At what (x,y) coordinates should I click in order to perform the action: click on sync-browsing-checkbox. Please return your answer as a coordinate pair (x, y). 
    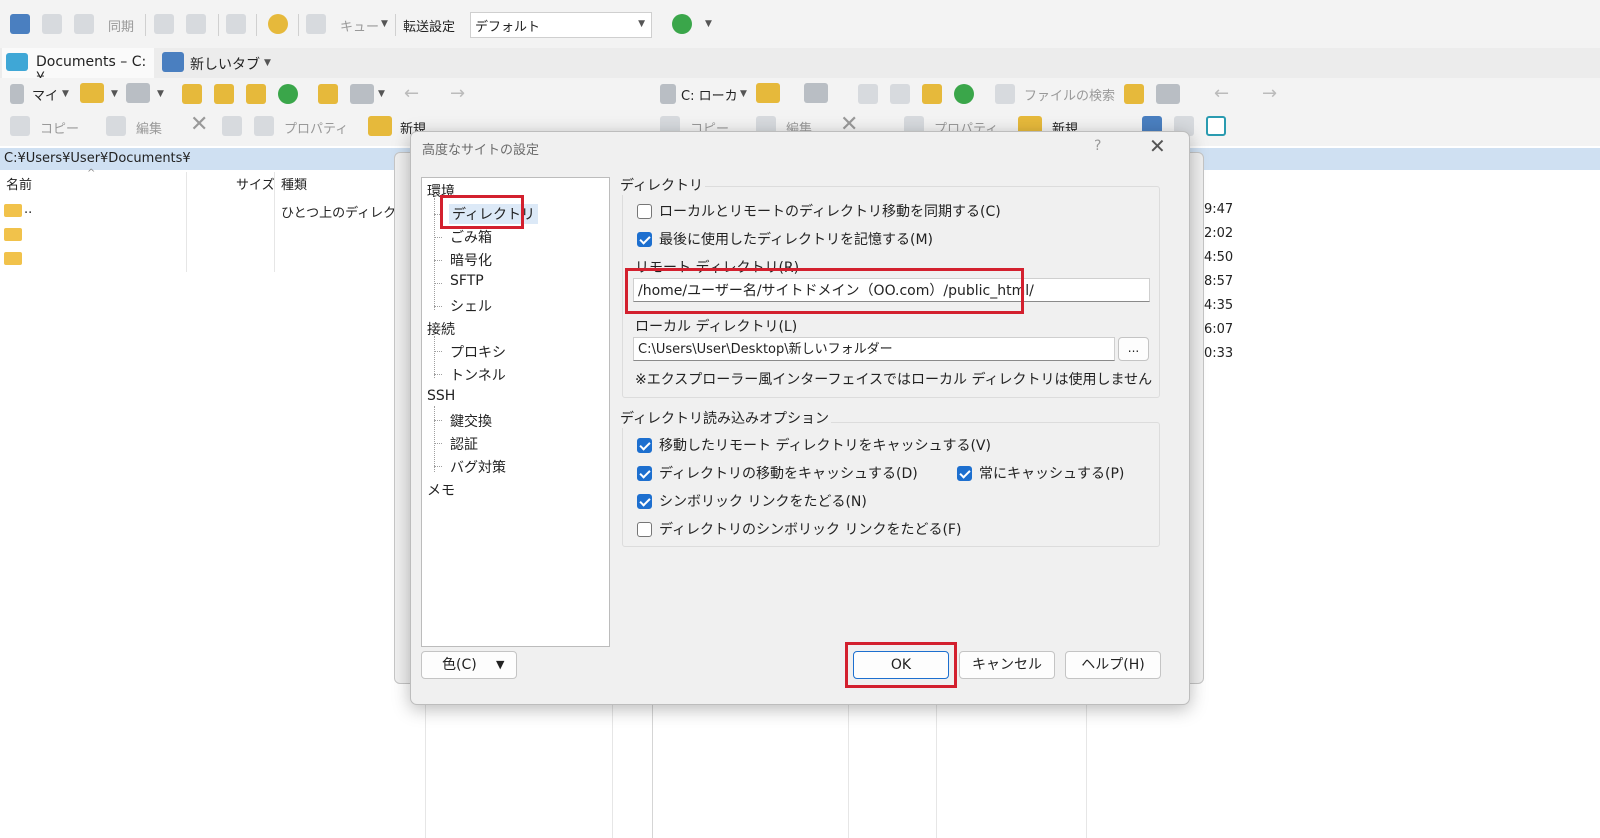
    Looking at the image, I should click on (644, 211).